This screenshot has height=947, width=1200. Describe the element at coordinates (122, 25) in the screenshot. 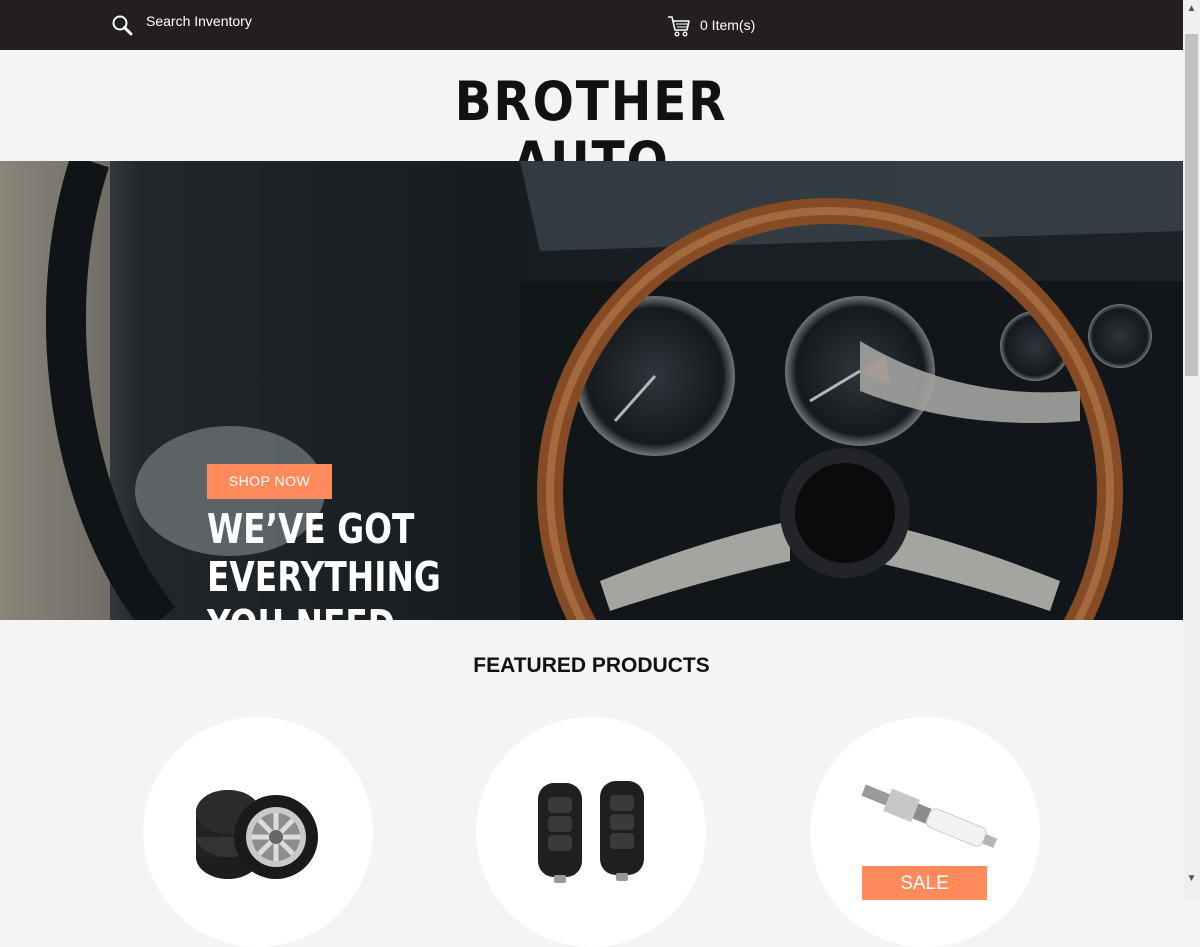

I see `search-icon` at that location.